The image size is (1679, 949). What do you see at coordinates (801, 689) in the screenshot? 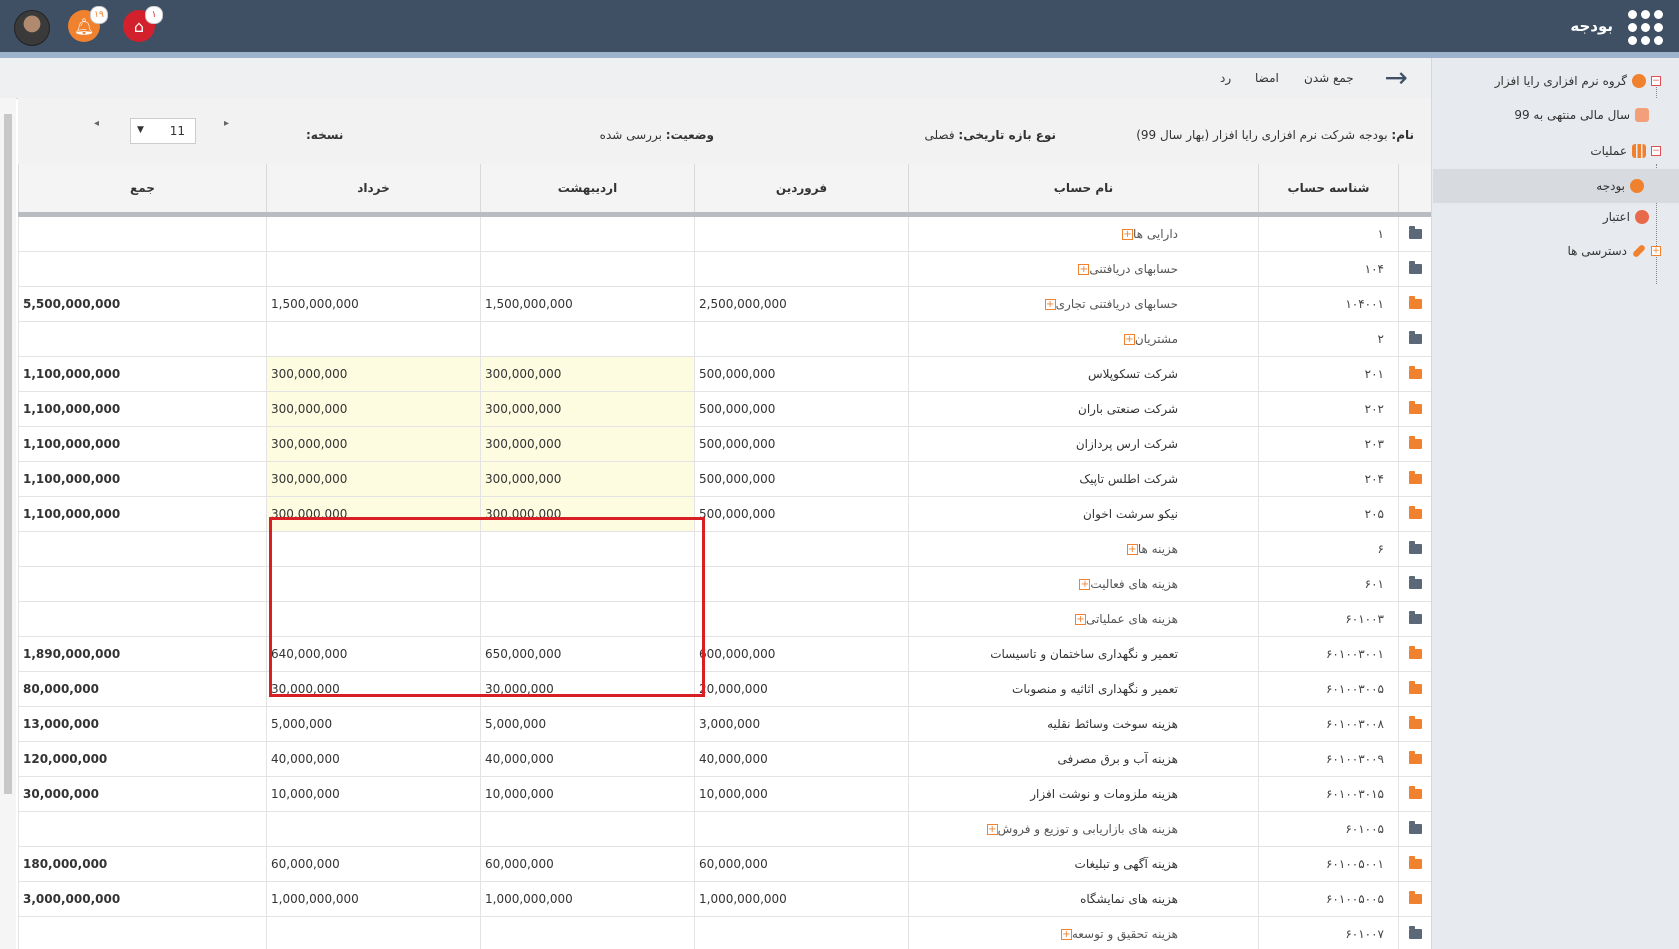
I see `farvardin-cell: 20,000,000` at bounding box center [801, 689].